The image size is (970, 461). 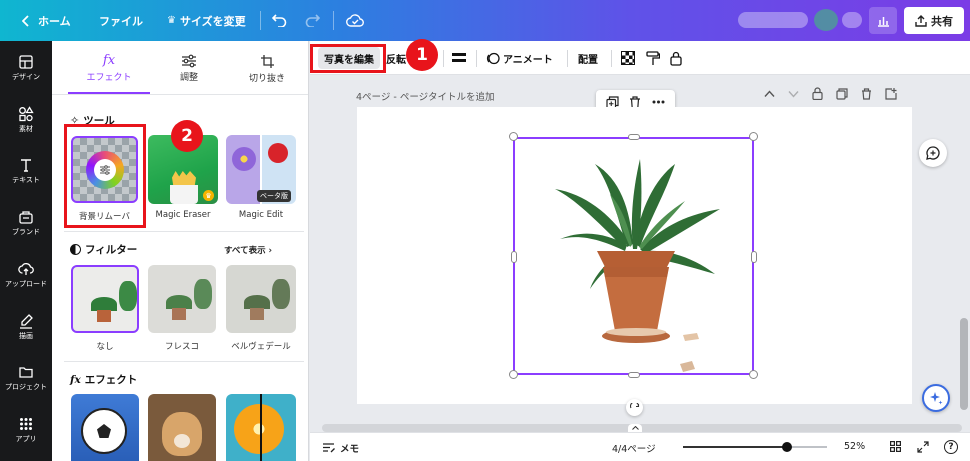 I want to click on tab-adjust: 調整, so click(x=189, y=67).